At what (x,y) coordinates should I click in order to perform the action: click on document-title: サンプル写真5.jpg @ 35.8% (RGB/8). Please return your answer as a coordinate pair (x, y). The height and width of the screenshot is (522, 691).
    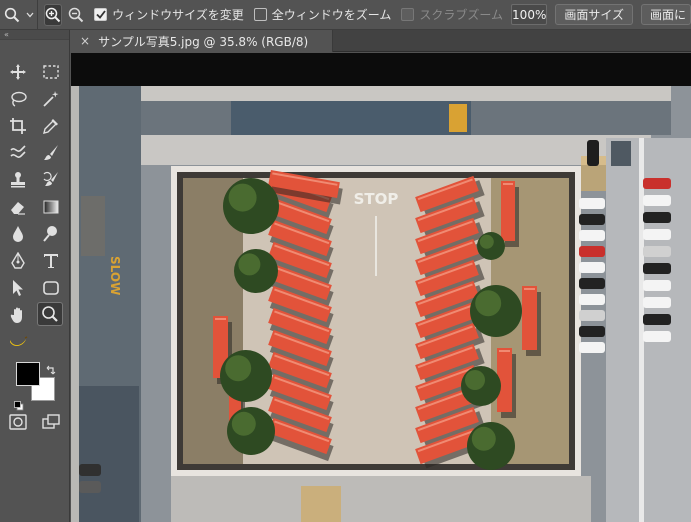
    Looking at the image, I should click on (203, 41).